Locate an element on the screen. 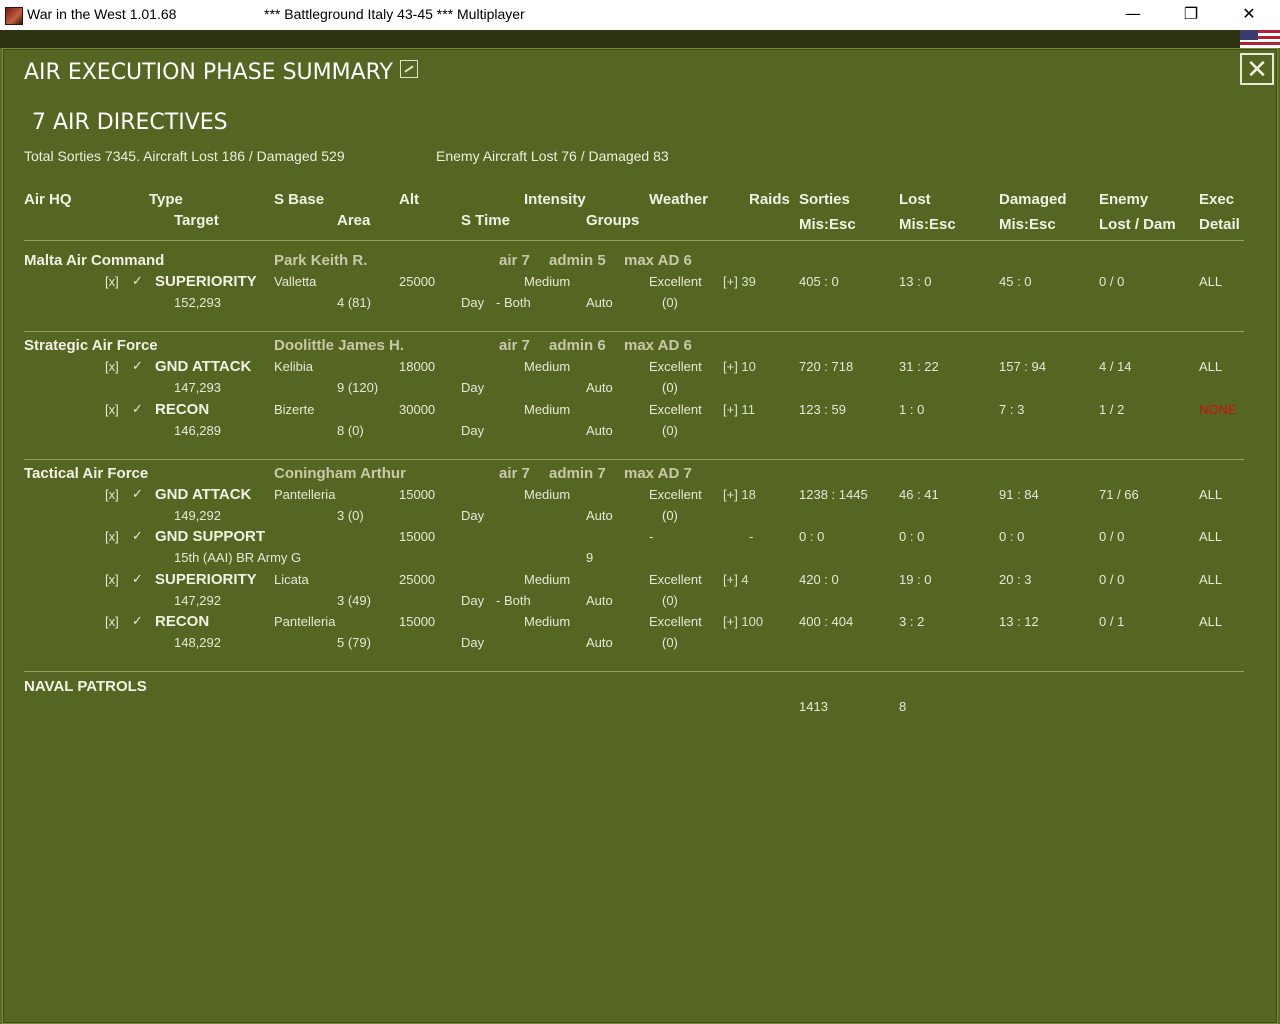 This screenshot has height=1024, width=1280. col-weather: Weather is located at coordinates (678, 199).